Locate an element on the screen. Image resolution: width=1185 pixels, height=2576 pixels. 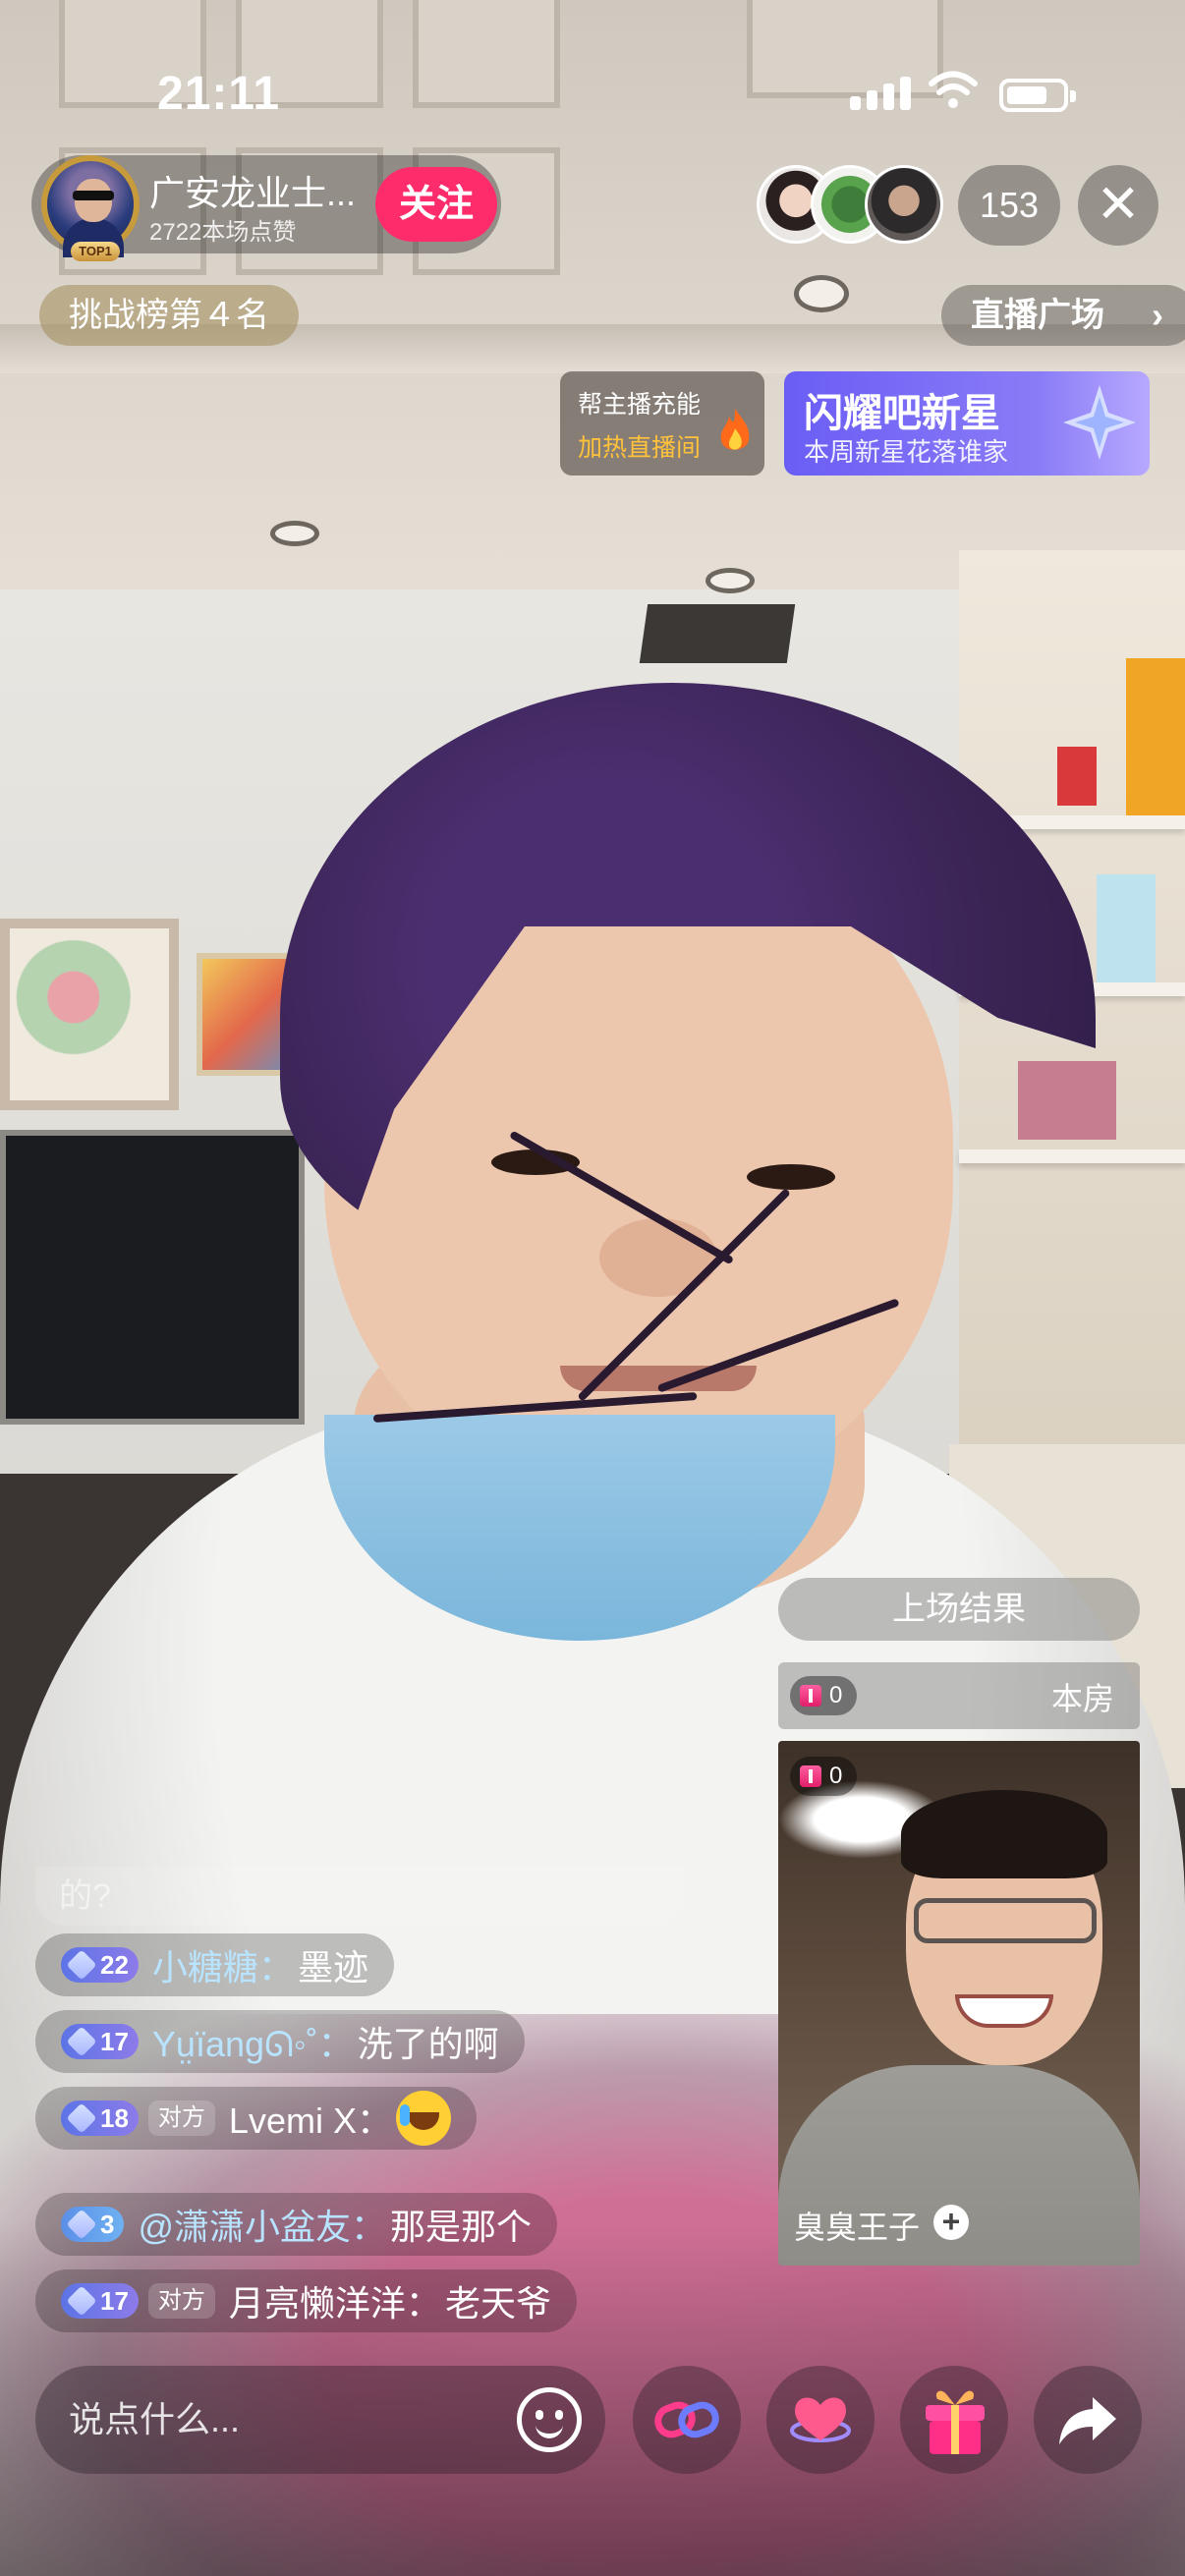
share-button is located at coordinates (1088, 2420).